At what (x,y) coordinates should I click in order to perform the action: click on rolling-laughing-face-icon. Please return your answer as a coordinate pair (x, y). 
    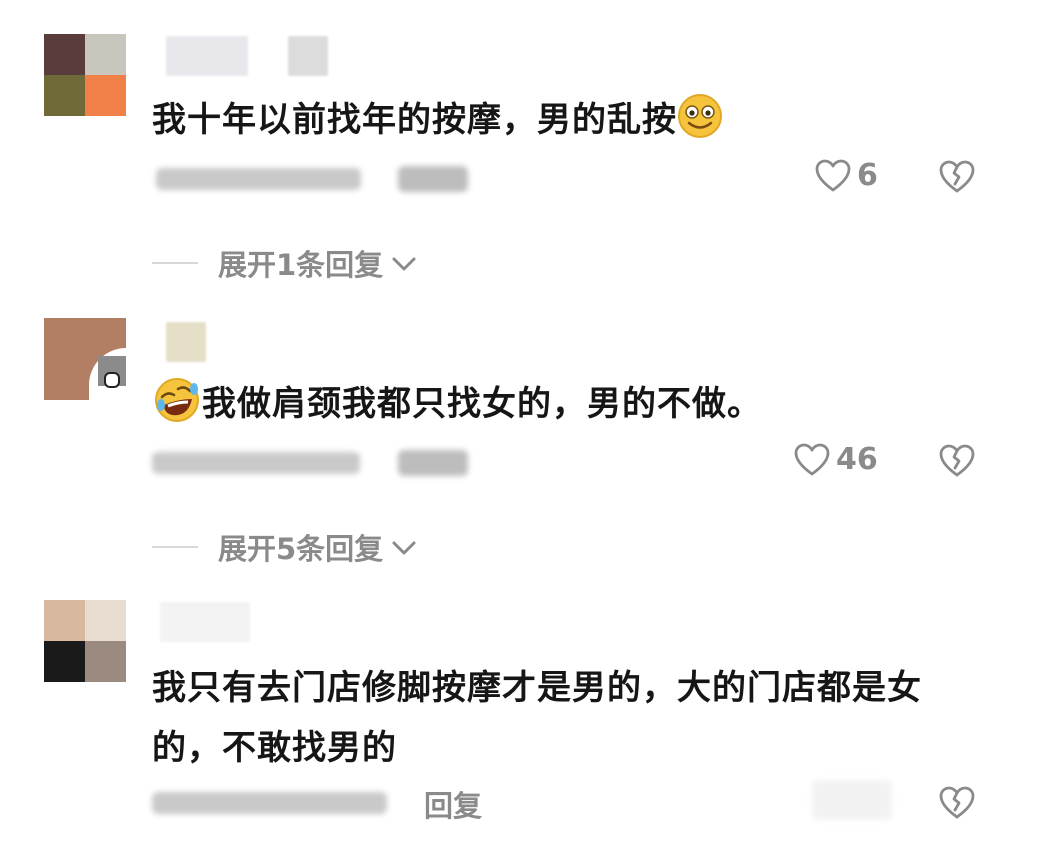
    Looking at the image, I should click on (177, 408).